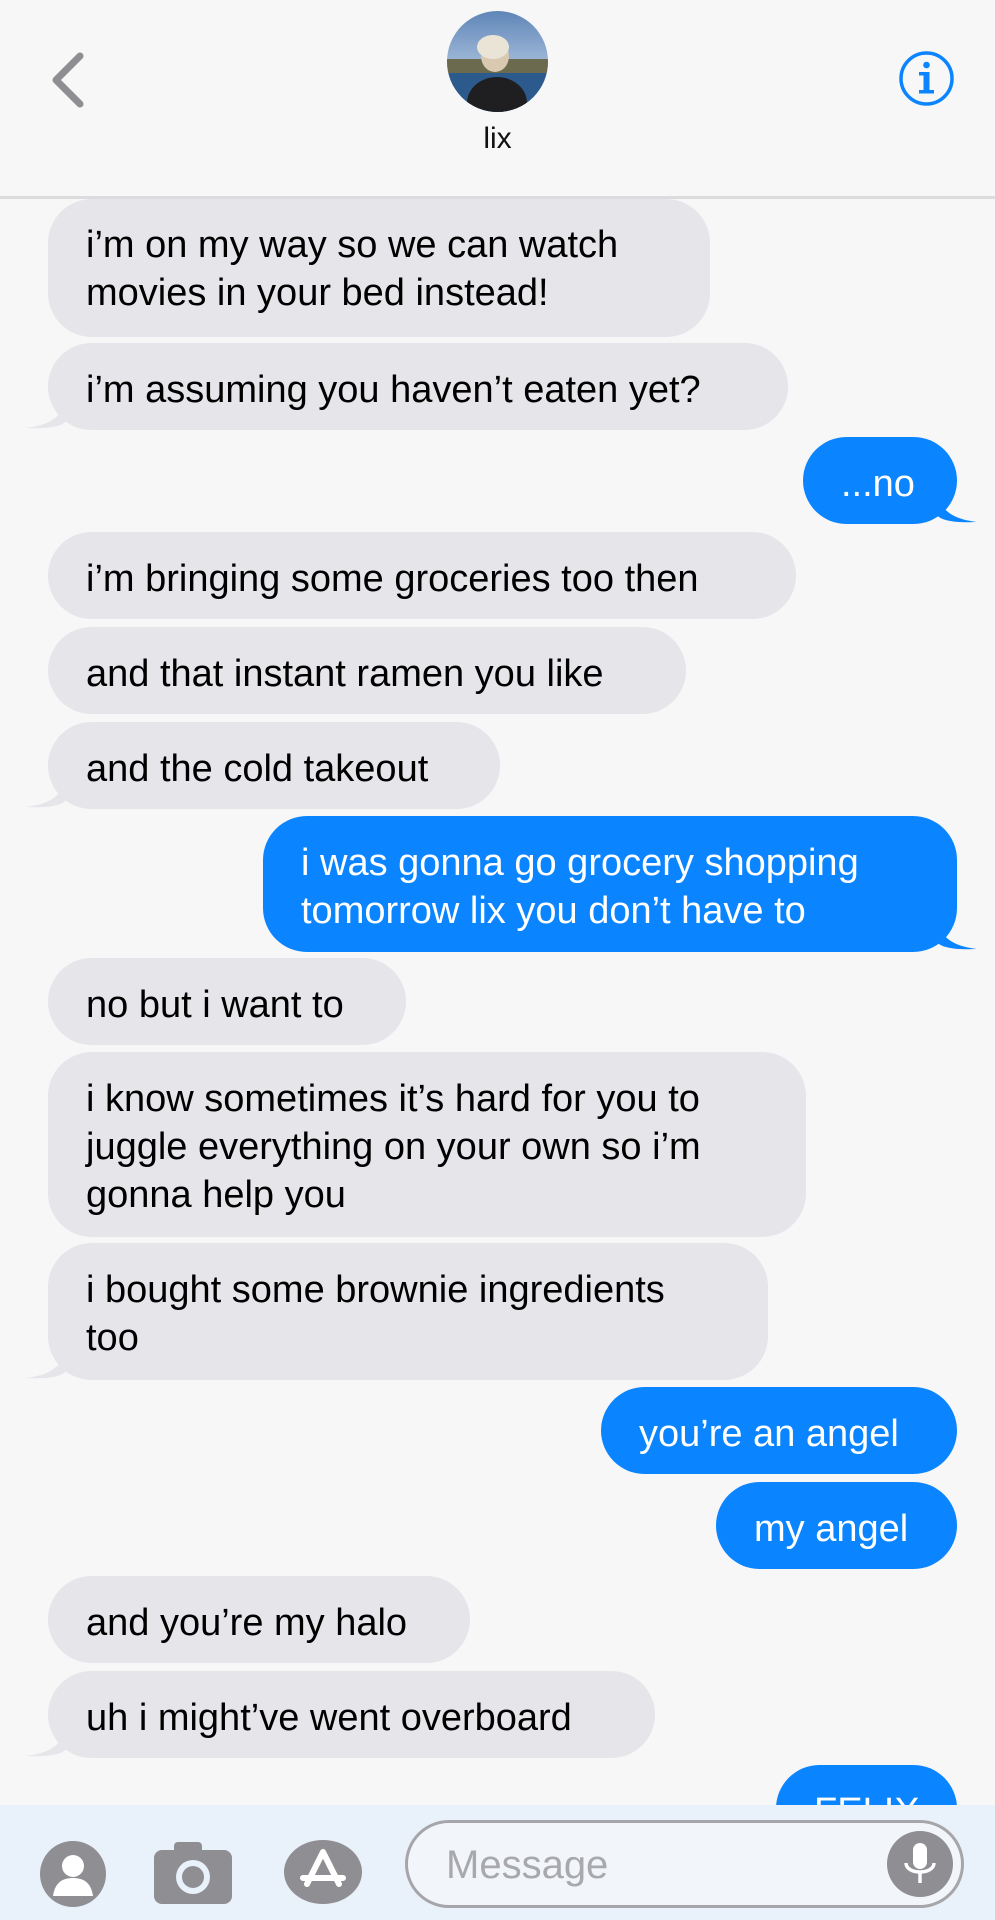 This screenshot has width=995, height=1920. What do you see at coordinates (831, 1529) in the screenshot?
I see `message-line: my angel` at bounding box center [831, 1529].